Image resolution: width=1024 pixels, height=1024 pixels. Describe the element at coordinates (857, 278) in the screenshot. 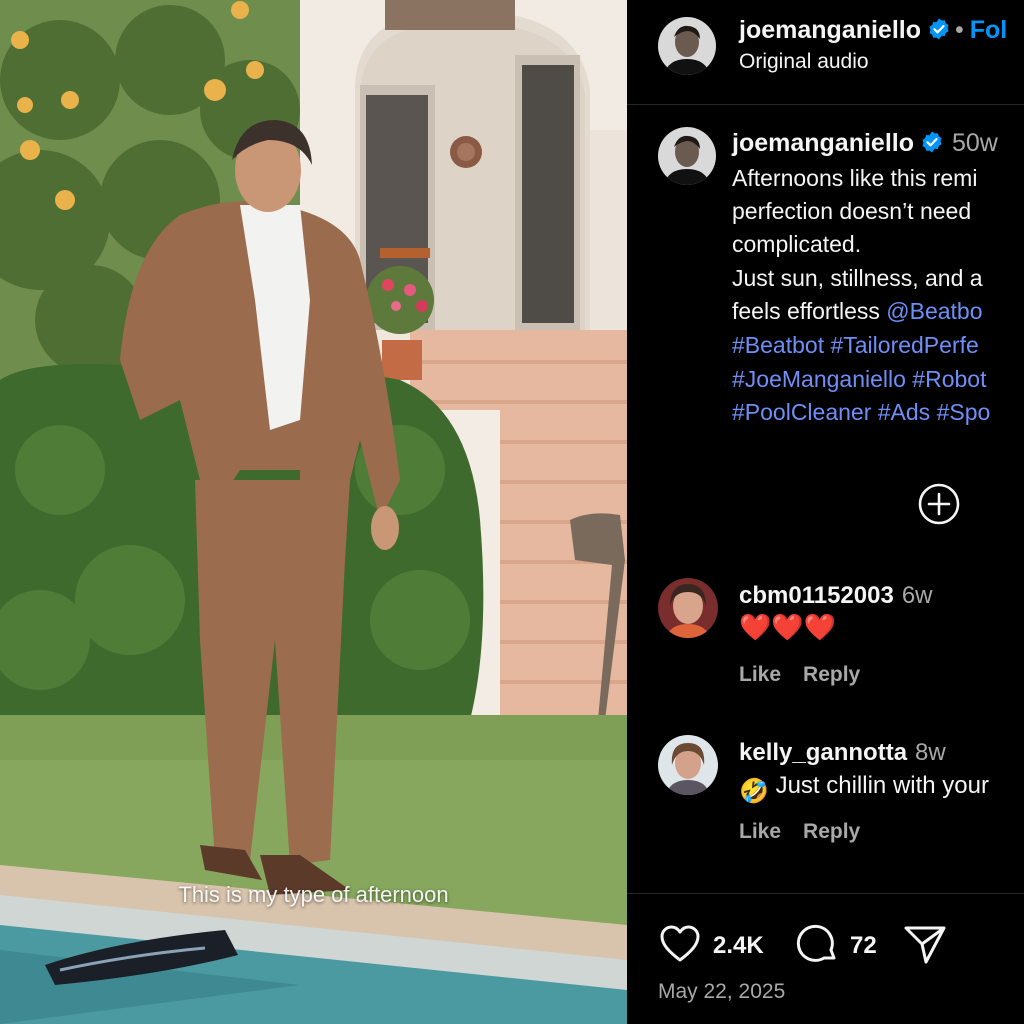

I see `caption-line: Just sun, stillness, and a` at that location.